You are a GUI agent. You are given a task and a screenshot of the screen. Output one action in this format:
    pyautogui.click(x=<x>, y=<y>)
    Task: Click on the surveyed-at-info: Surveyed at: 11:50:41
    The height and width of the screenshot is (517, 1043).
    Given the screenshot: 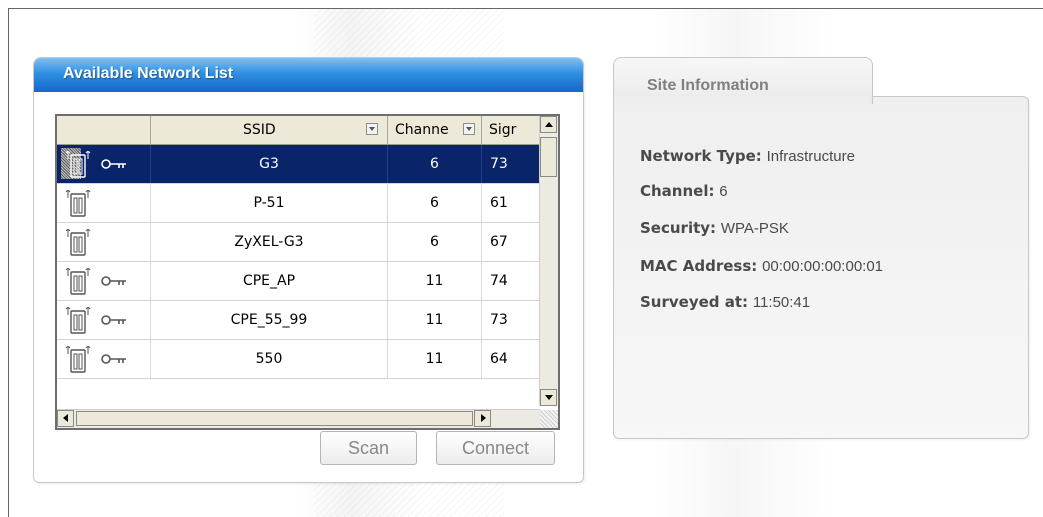 What is the action you would take?
    pyautogui.click(x=725, y=302)
    